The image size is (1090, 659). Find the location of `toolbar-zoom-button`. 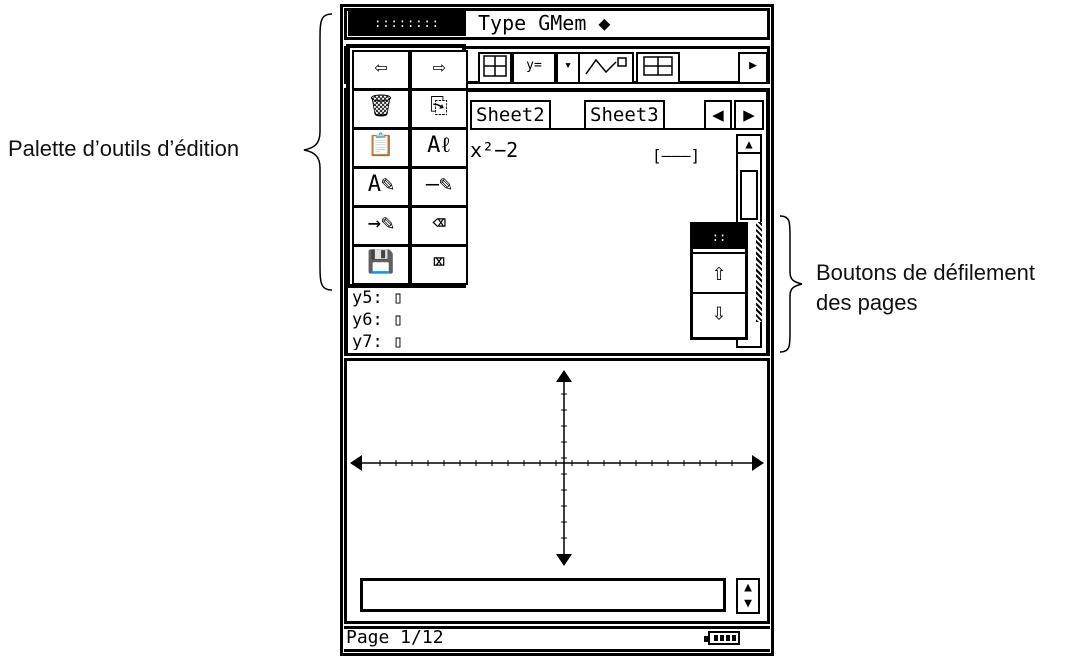

toolbar-zoom-button is located at coordinates (658, 68).